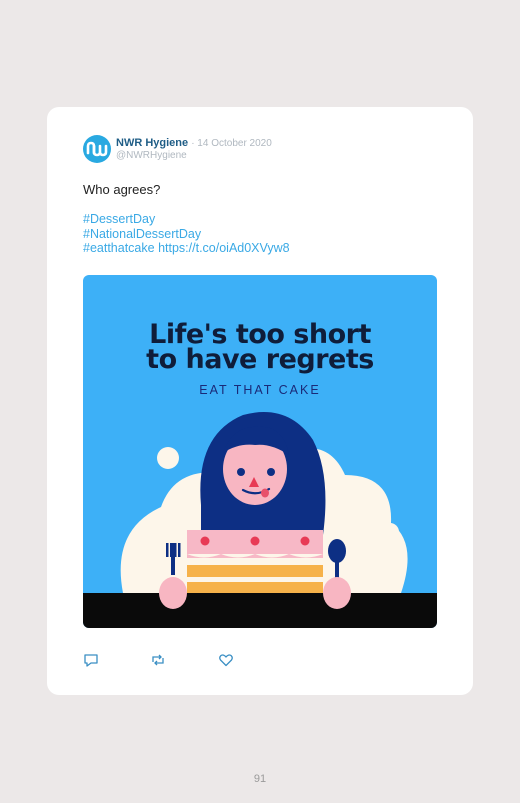 The width and height of the screenshot is (520, 803). I want to click on hashtag-link: #NationalDessertDay, so click(186, 234).